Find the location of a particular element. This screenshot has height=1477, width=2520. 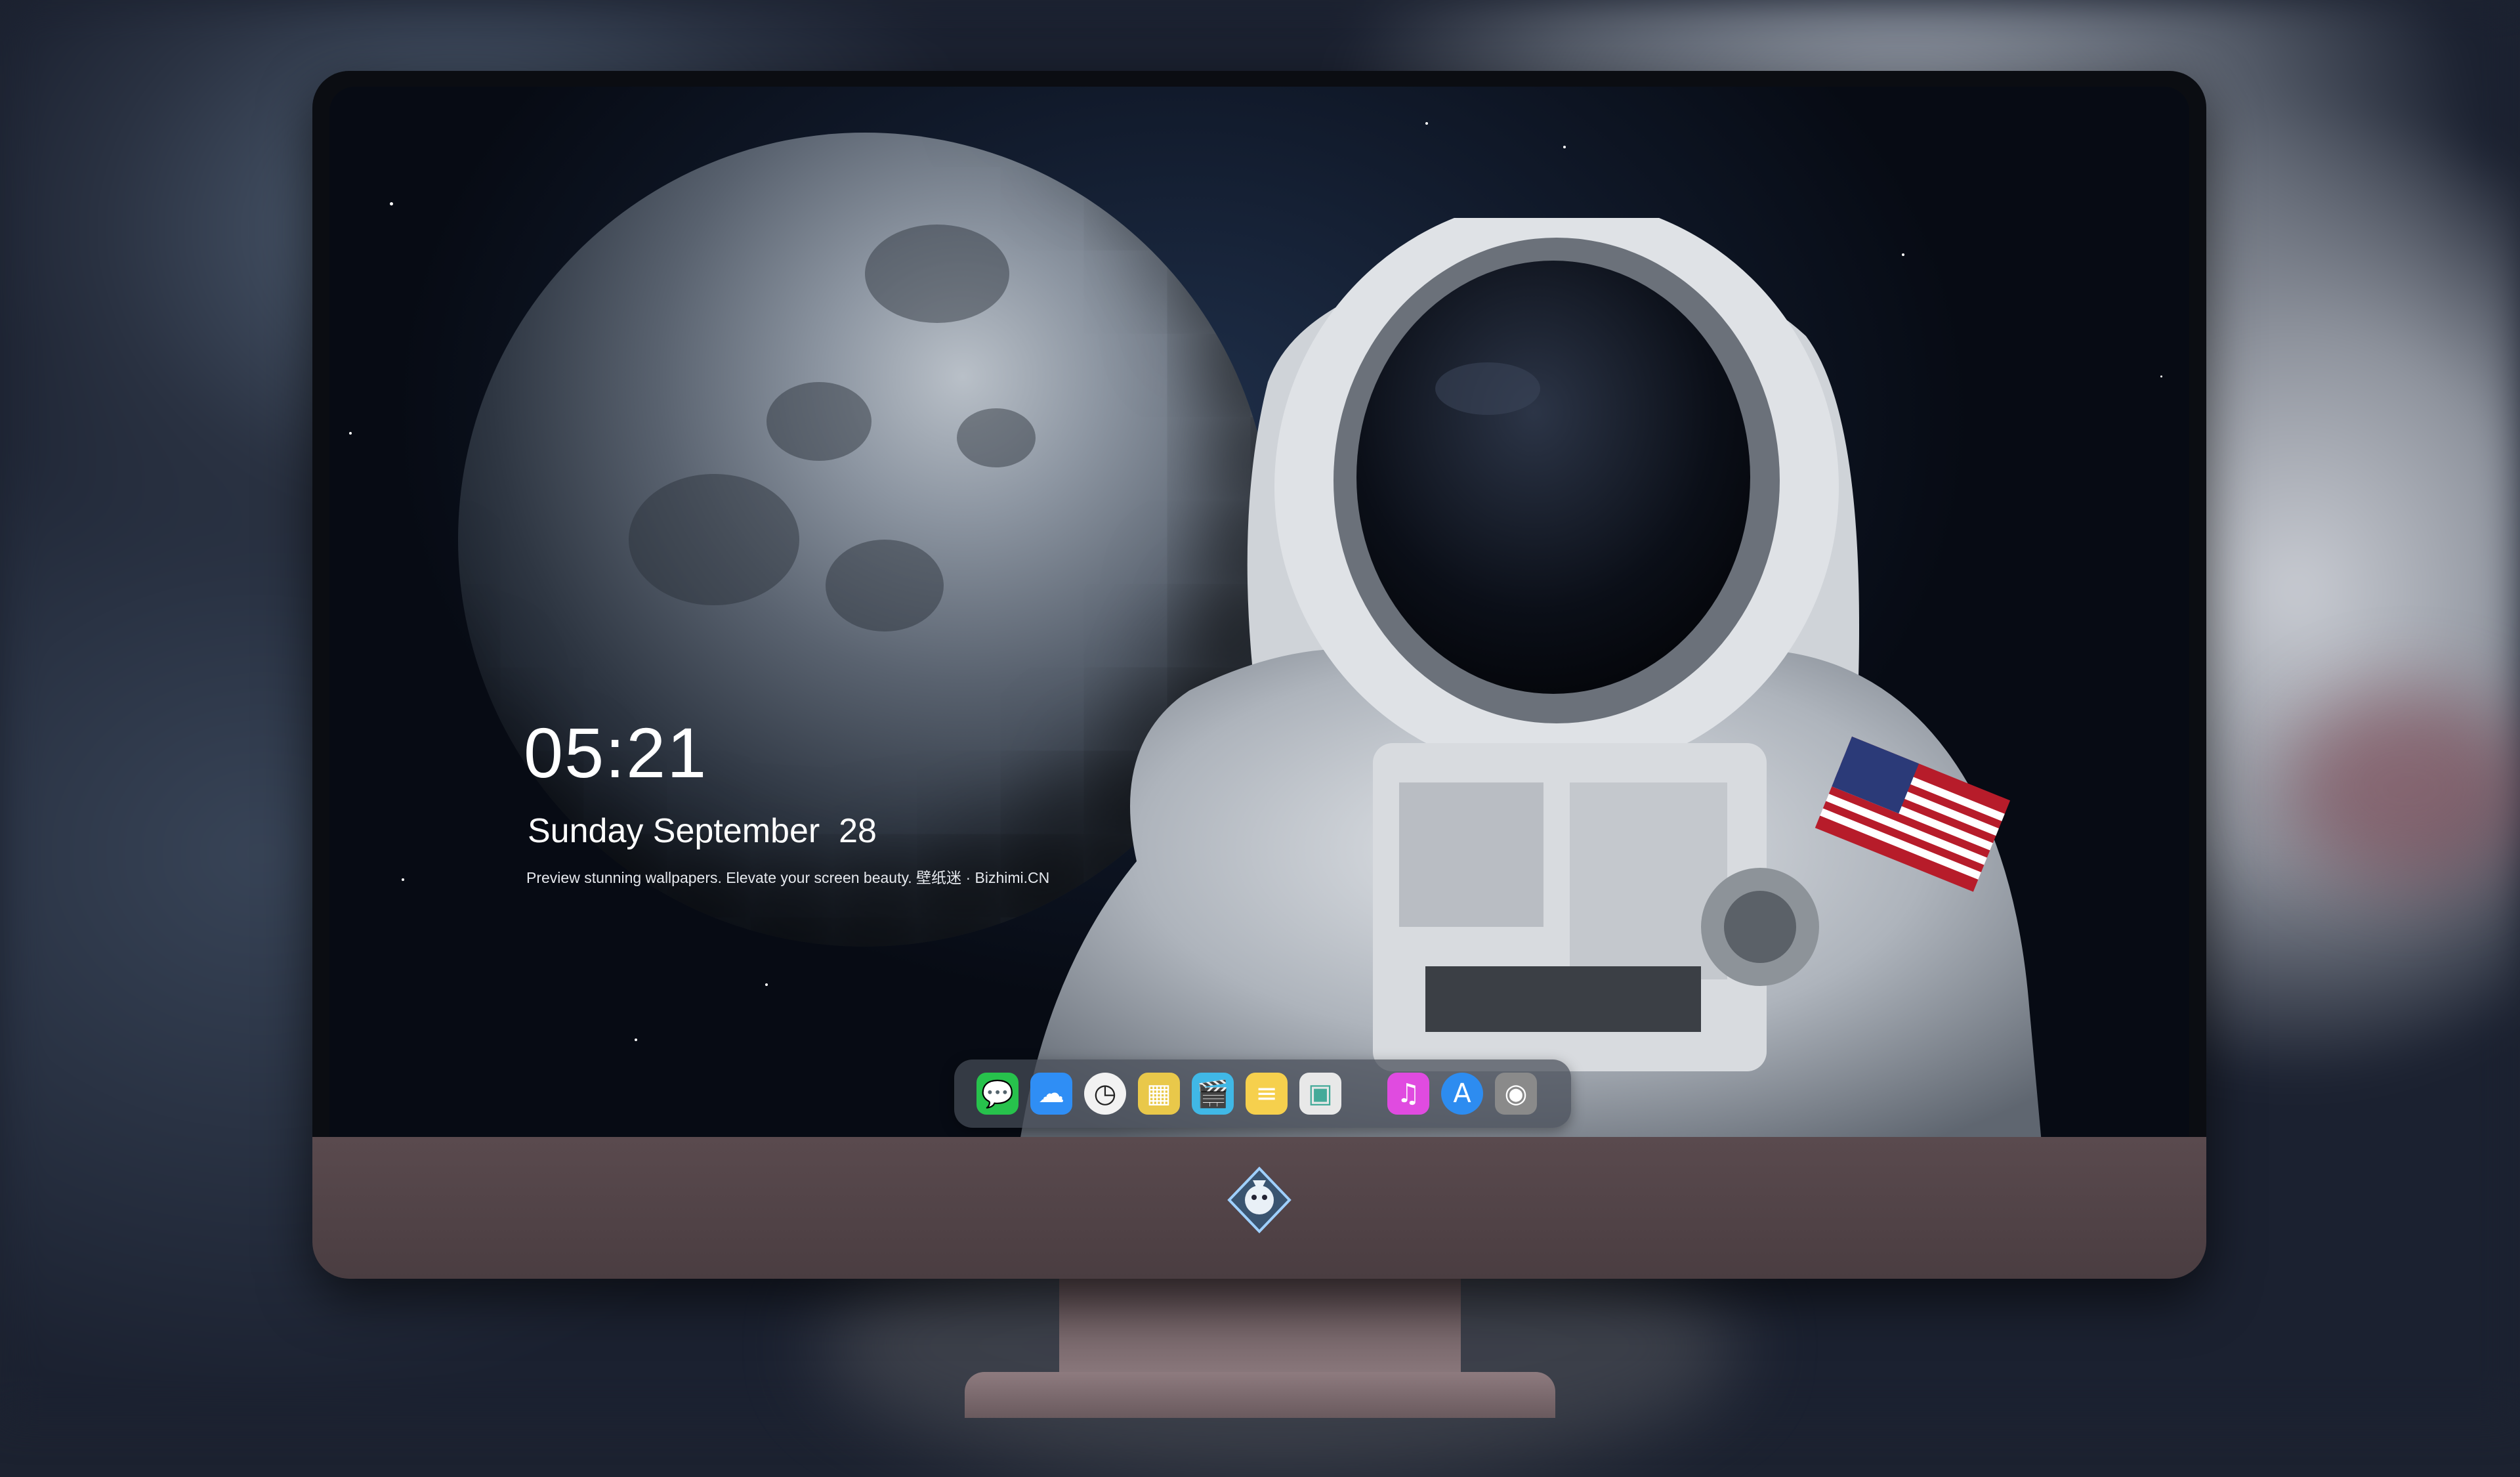

notes-glyph: ≡ is located at coordinates (1266, 1094).